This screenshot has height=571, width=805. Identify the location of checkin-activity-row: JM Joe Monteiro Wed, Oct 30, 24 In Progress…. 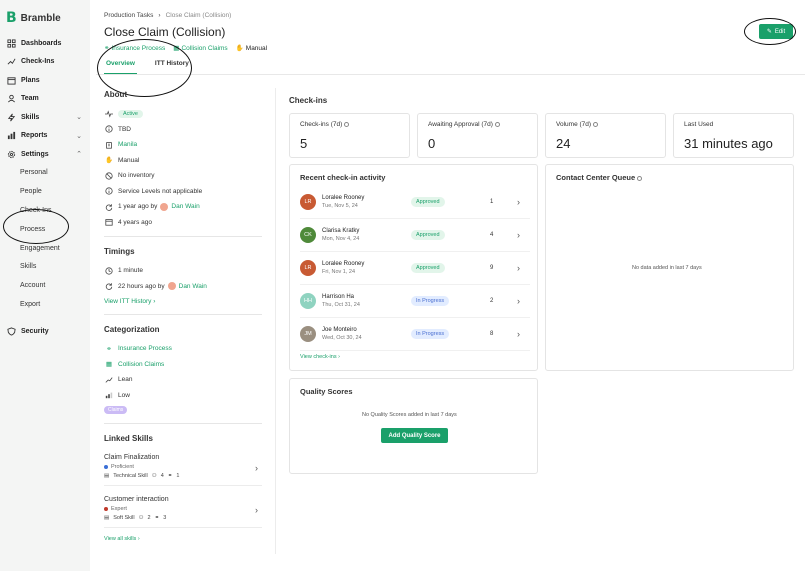
(415, 334).